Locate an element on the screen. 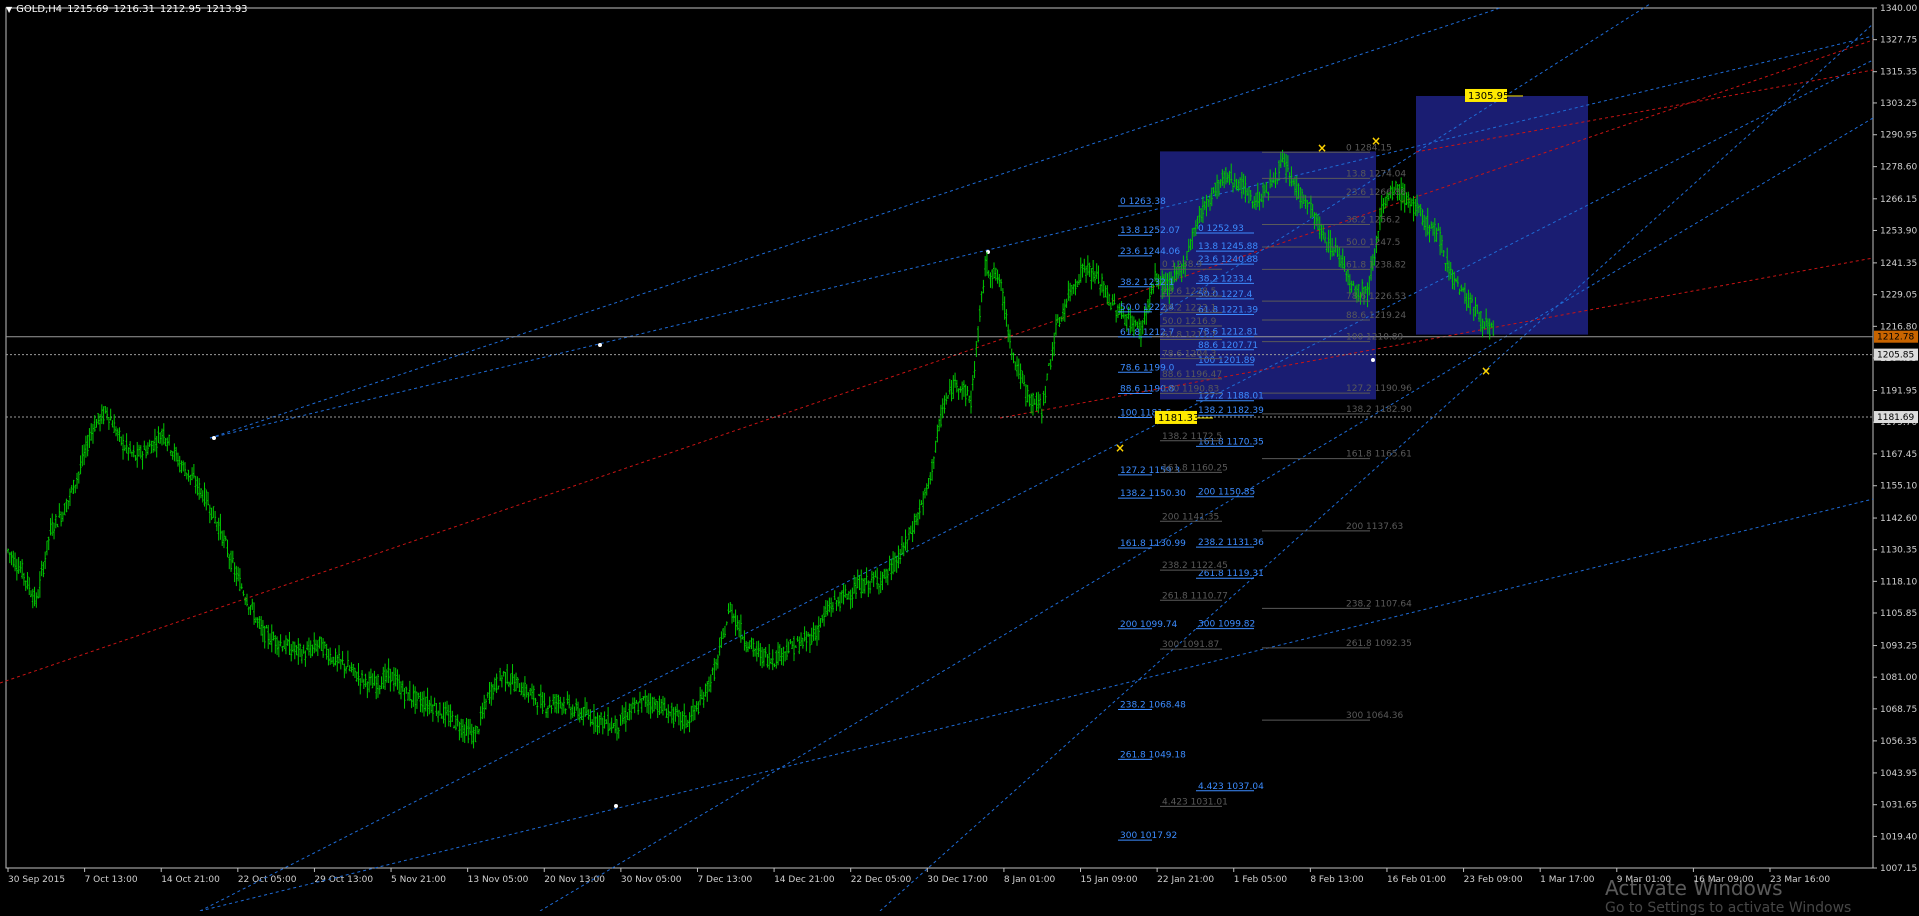 This screenshot has height=916, width=1919. x-tick-label: 22 Oct 05:00 is located at coordinates (267, 880).